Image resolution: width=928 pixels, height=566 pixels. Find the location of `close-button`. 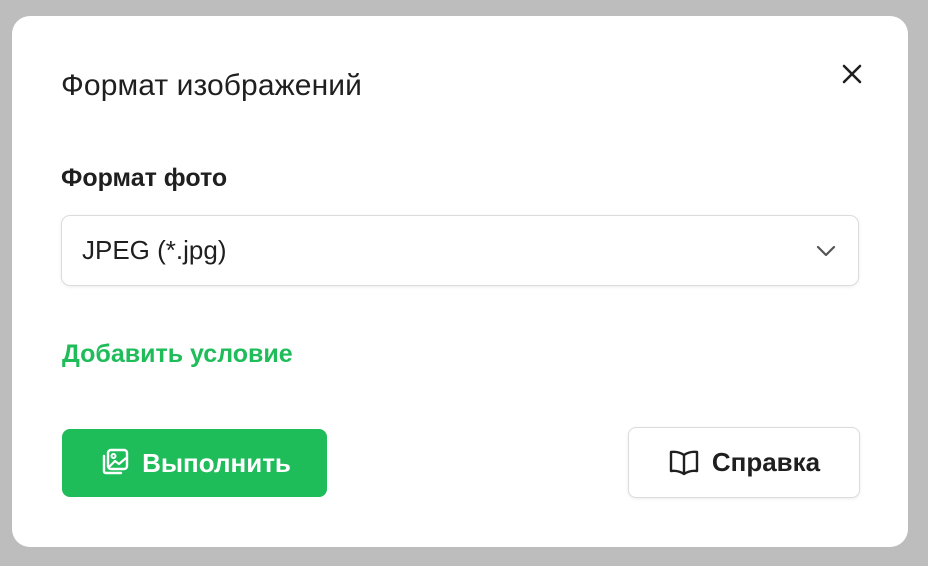

close-button is located at coordinates (852, 74).